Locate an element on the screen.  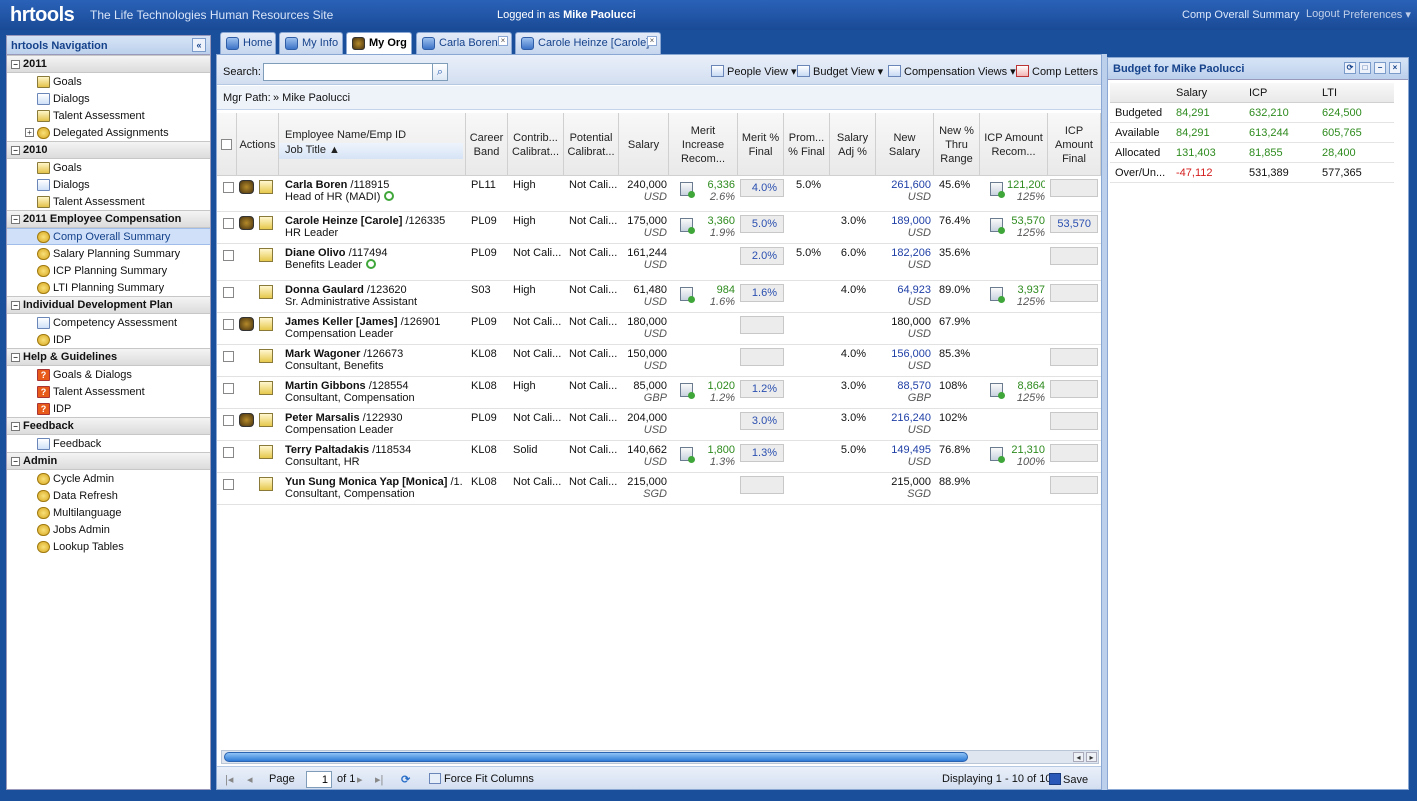
nav-section-employee-compensation: −2011 Employee Compensation is located at coordinates (108, 219).